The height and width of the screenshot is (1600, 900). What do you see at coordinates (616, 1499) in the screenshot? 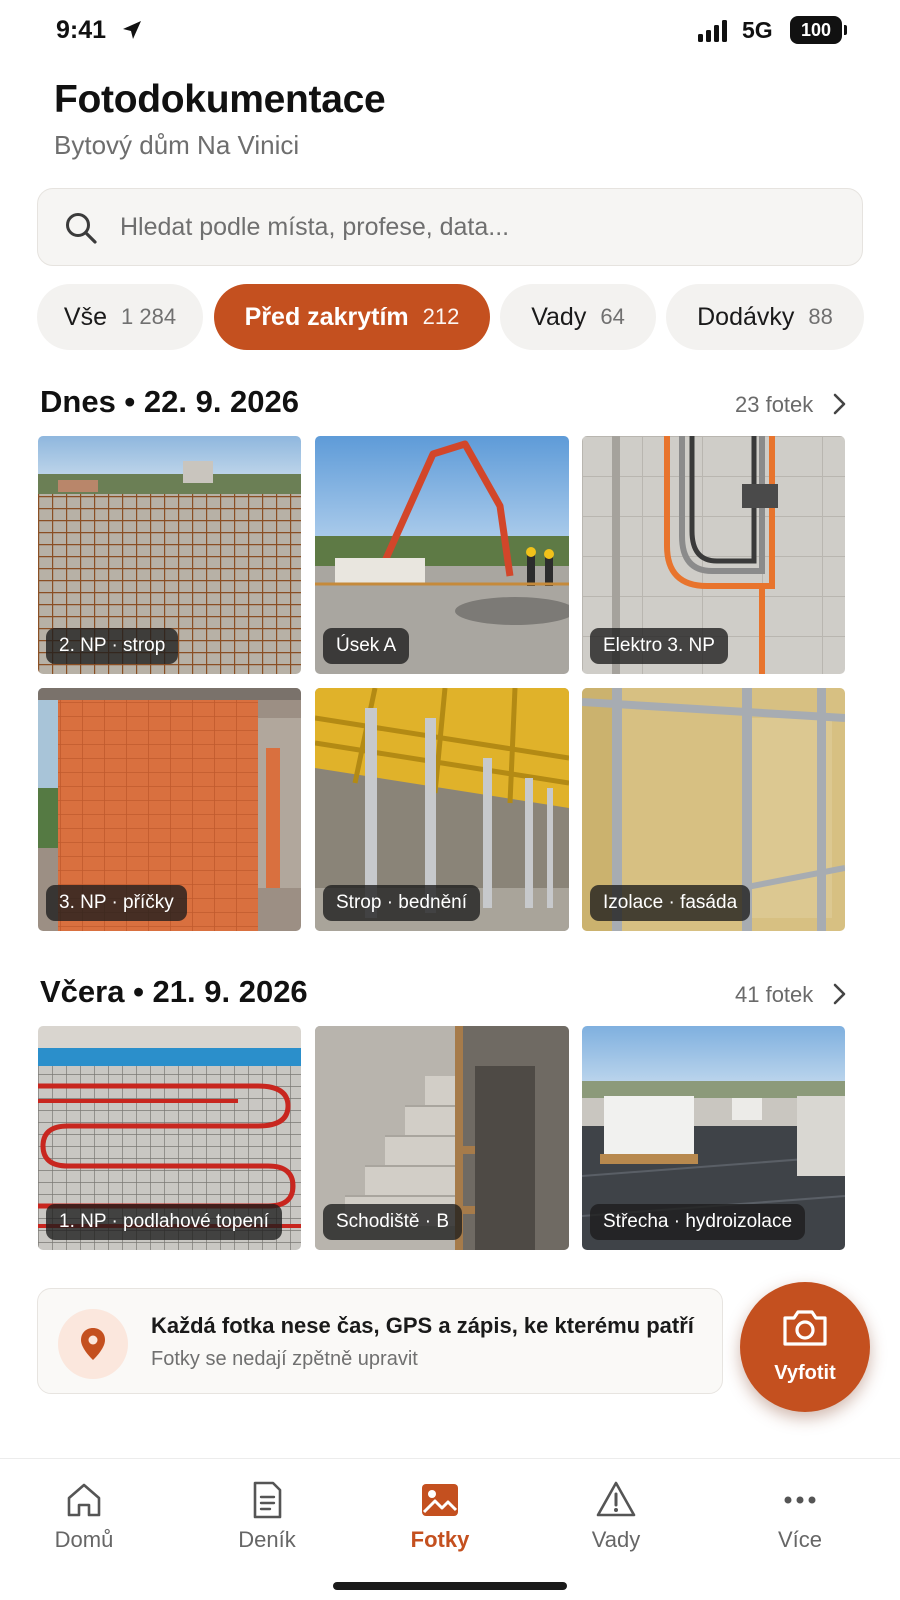
I see `warning-icon` at bounding box center [616, 1499].